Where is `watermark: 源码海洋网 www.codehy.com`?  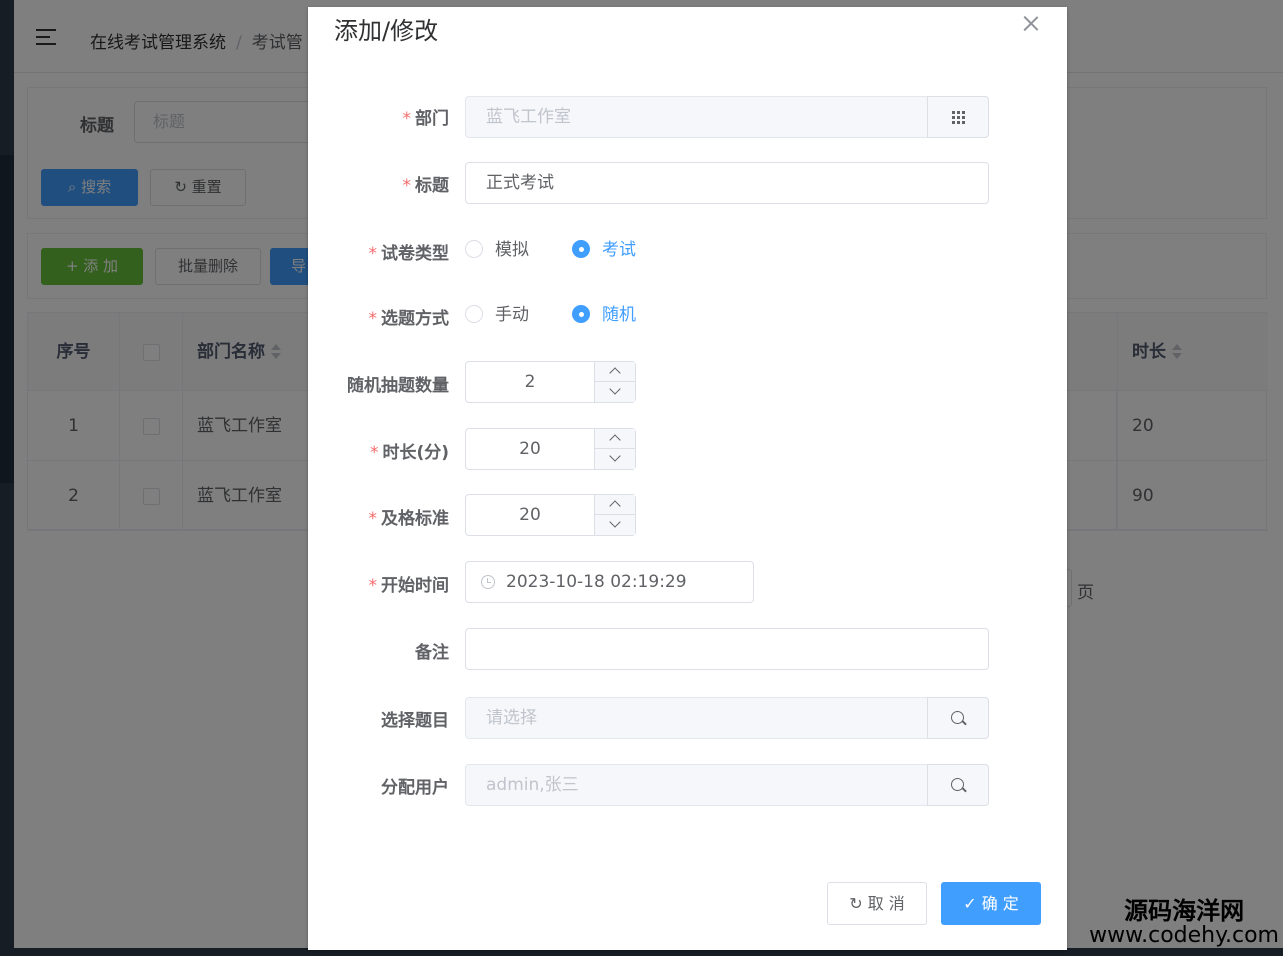
watermark: 源码海洋网 www.codehy.com is located at coordinates (1184, 923).